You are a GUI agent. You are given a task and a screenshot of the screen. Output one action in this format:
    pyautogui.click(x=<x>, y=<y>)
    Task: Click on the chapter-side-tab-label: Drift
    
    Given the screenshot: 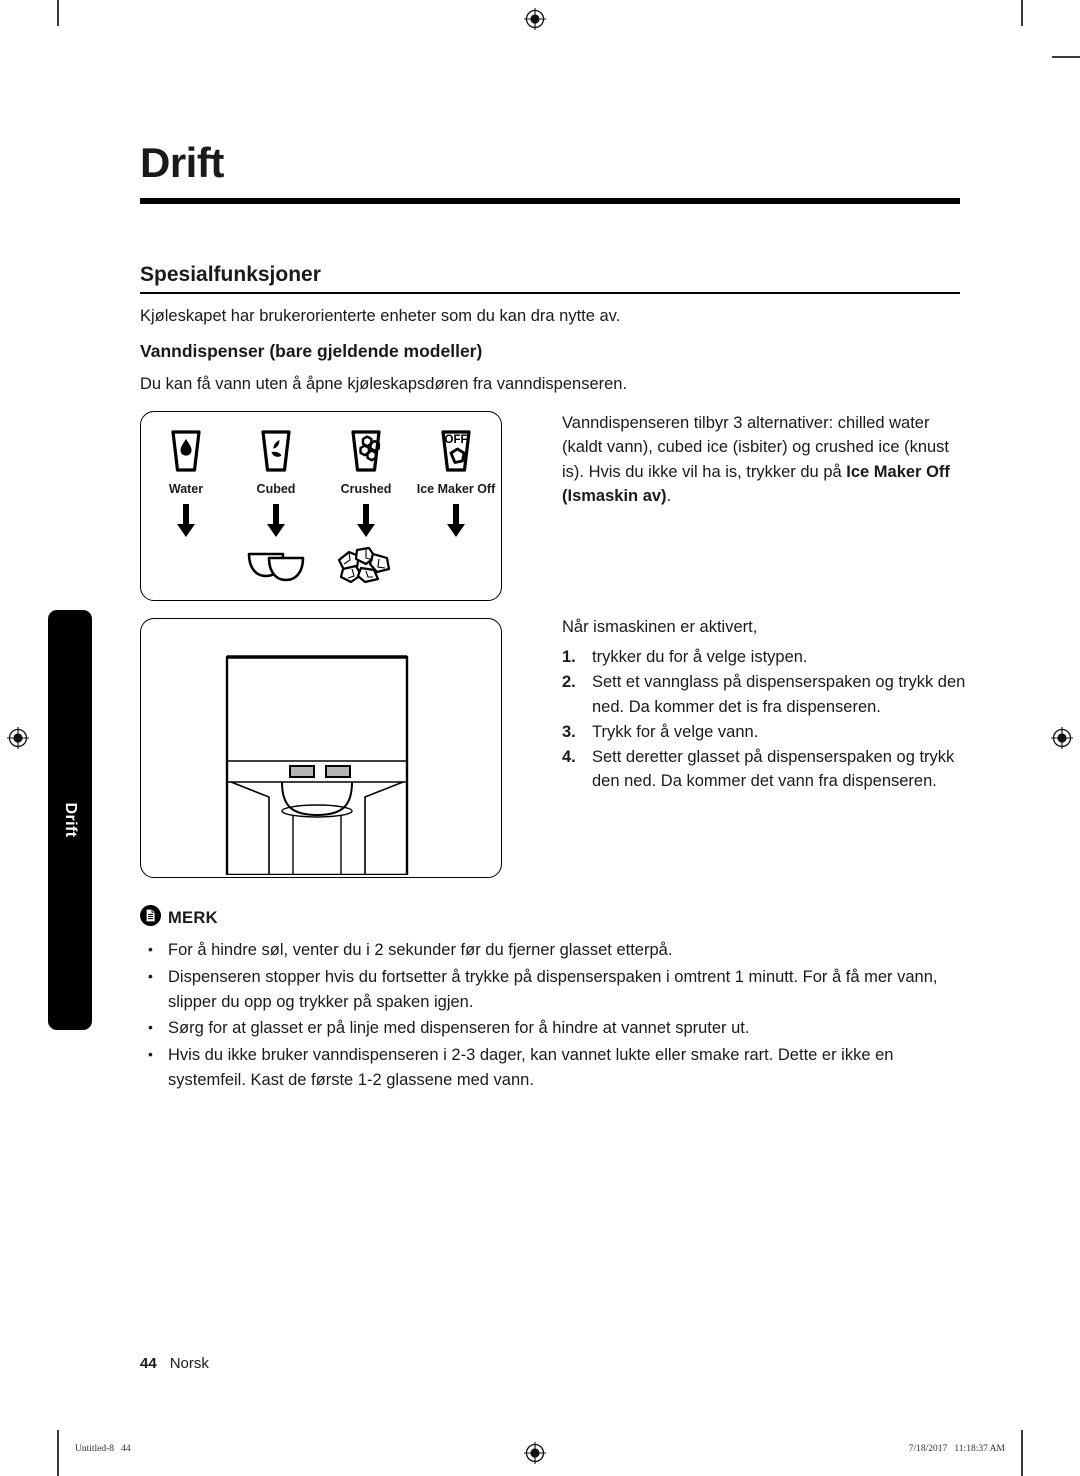 What is the action you would take?
    pyautogui.click(x=70, y=820)
    